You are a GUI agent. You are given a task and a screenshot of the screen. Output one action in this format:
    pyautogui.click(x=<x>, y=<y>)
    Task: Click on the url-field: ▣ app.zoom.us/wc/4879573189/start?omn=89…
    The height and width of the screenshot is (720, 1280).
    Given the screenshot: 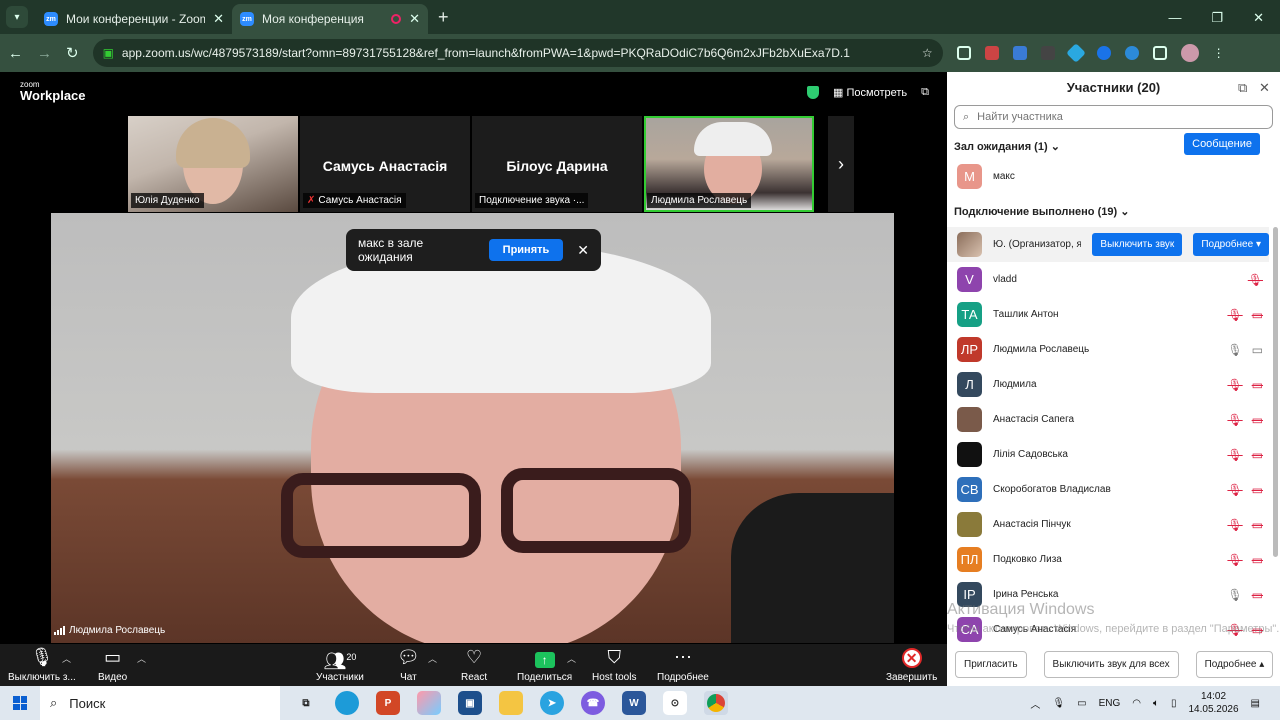 What is the action you would take?
    pyautogui.click(x=517, y=53)
    